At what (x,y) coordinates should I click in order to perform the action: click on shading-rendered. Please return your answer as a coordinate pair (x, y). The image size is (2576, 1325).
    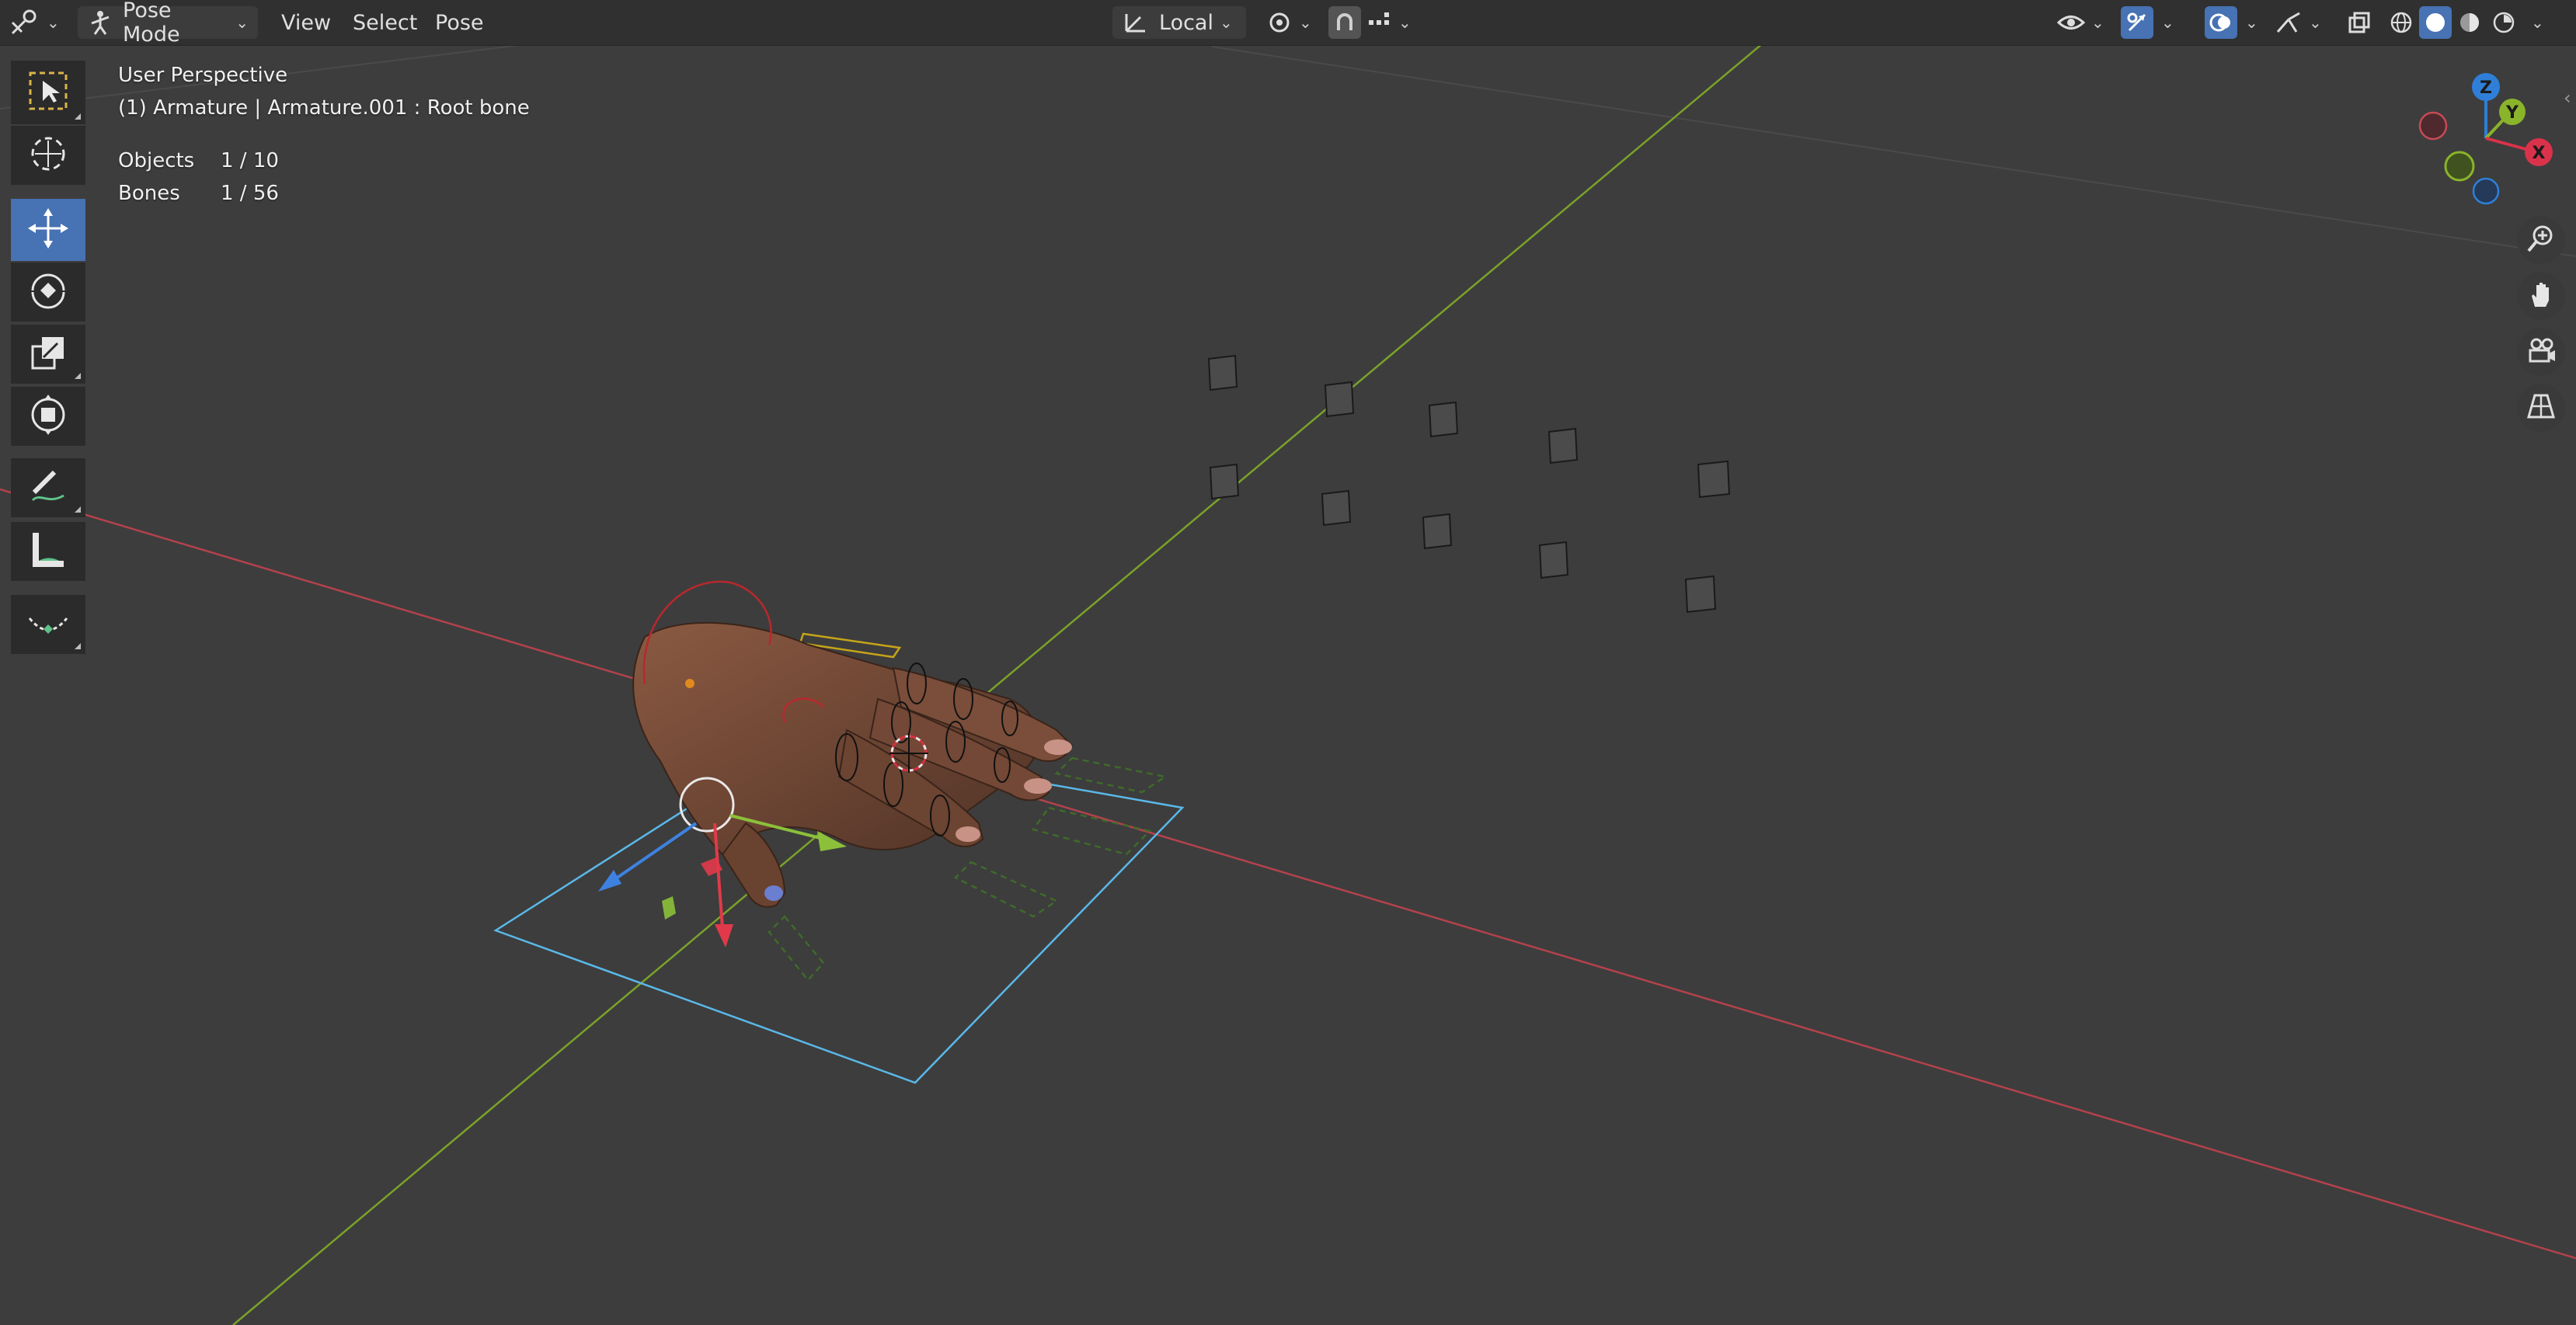
    Looking at the image, I should click on (2503, 22).